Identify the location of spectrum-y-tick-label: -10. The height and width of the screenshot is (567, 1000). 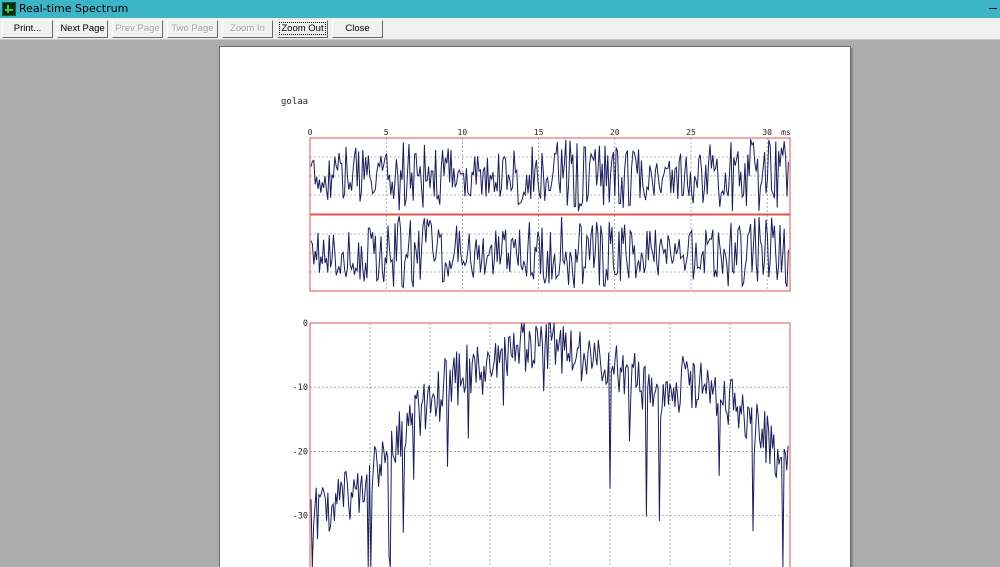
(300, 388).